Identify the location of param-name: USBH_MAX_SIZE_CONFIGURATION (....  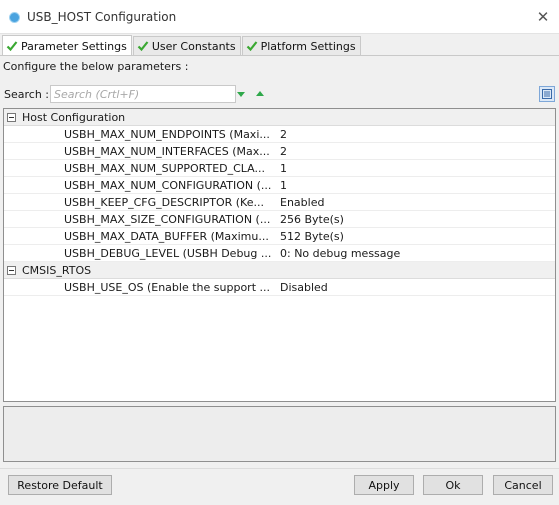
(167, 219).